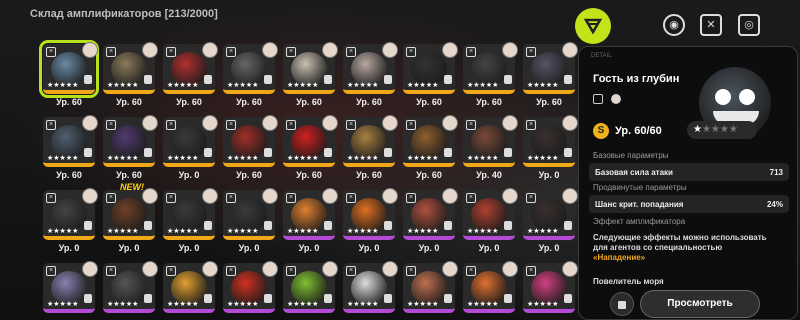 The width and height of the screenshot is (800, 320). Describe the element at coordinates (640, 187) in the screenshot. I see `adv-params-heading: Продвинутые параметры` at that location.